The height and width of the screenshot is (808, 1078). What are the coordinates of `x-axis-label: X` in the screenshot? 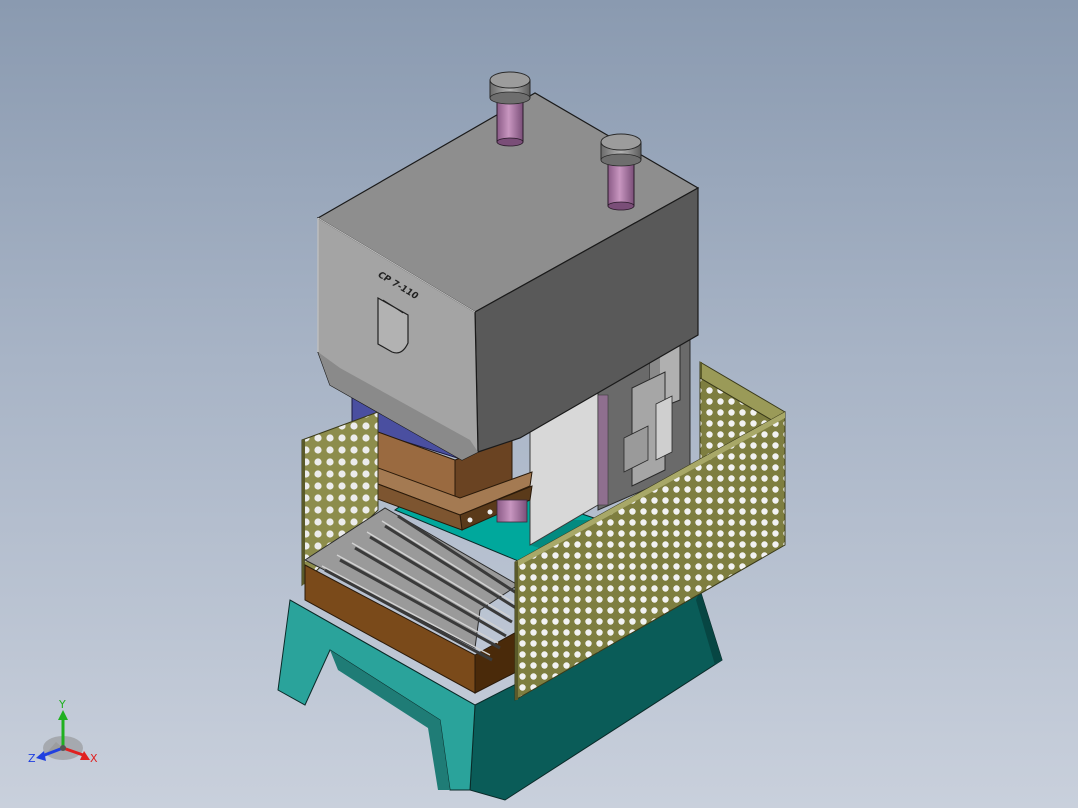 It's located at (94, 758).